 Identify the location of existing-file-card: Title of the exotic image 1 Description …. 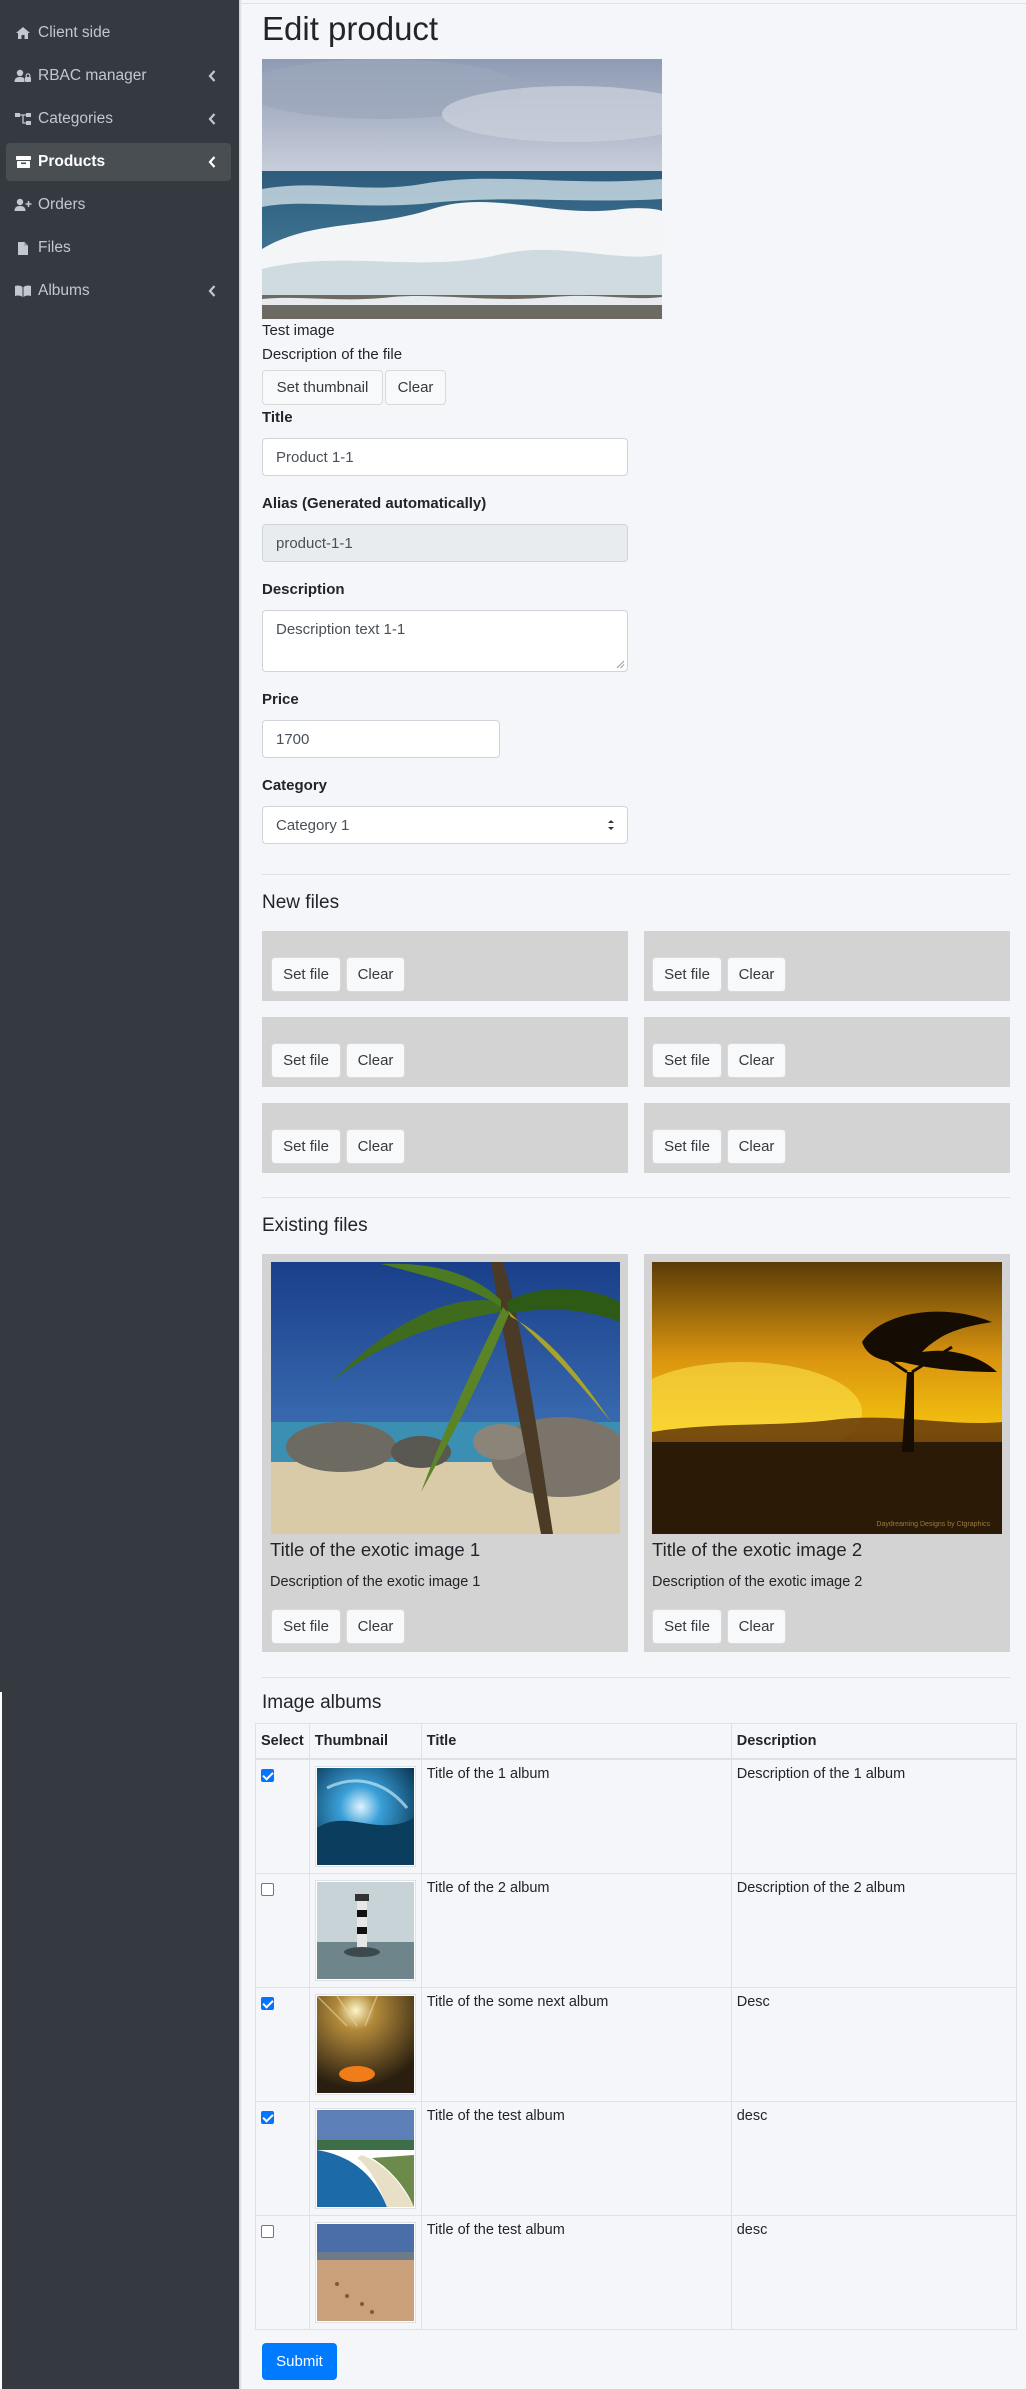
(445, 1453).